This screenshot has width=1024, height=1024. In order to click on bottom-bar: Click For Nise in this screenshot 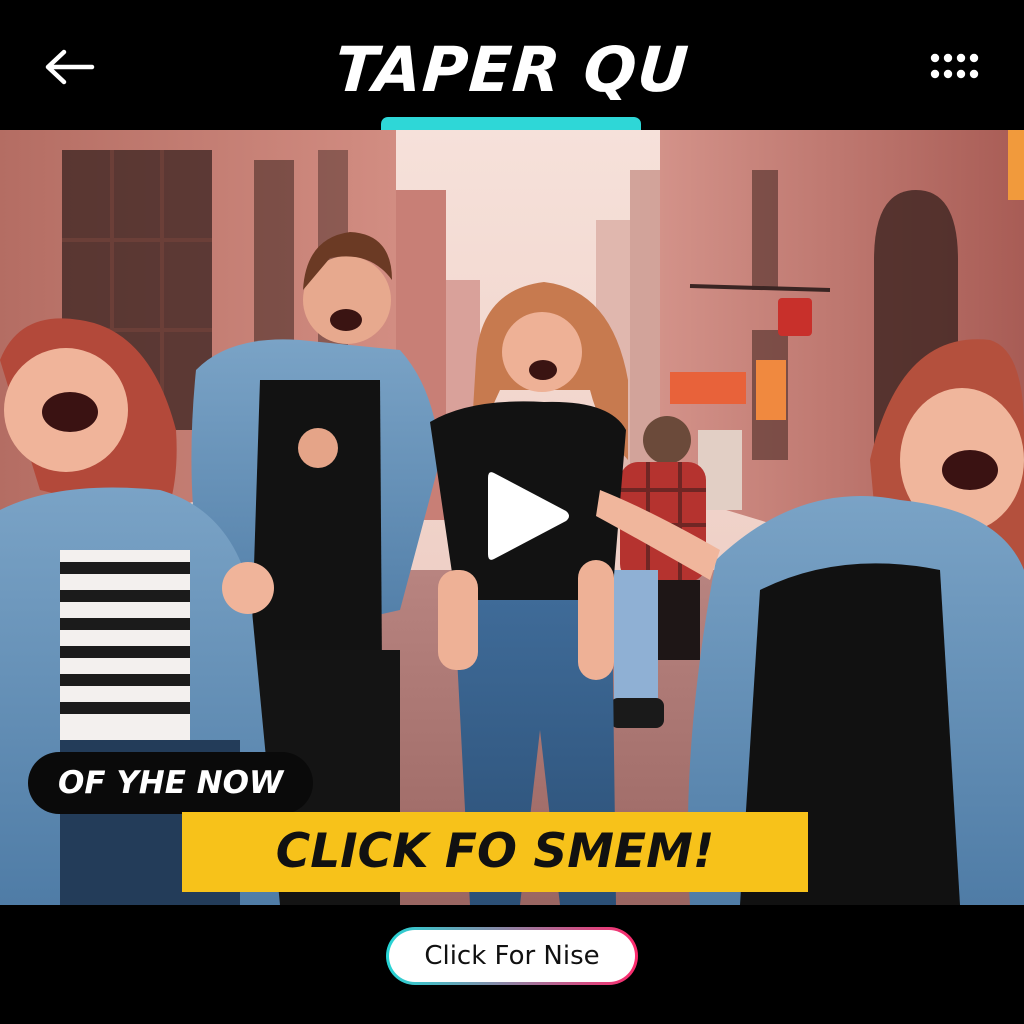, I will do `click(512, 964)`.